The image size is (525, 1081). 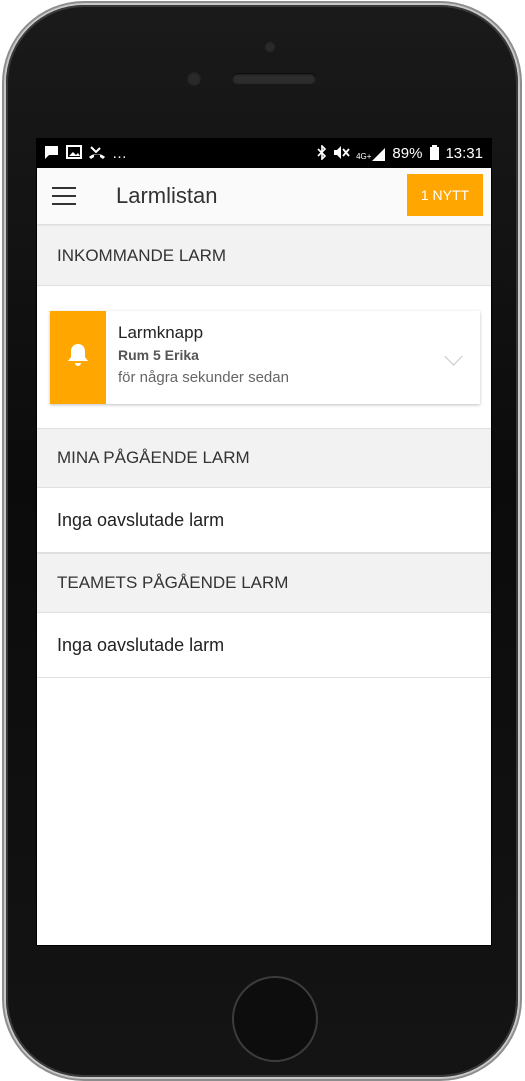 What do you see at coordinates (167, 195) in the screenshot?
I see `page-title: Larmlistan` at bounding box center [167, 195].